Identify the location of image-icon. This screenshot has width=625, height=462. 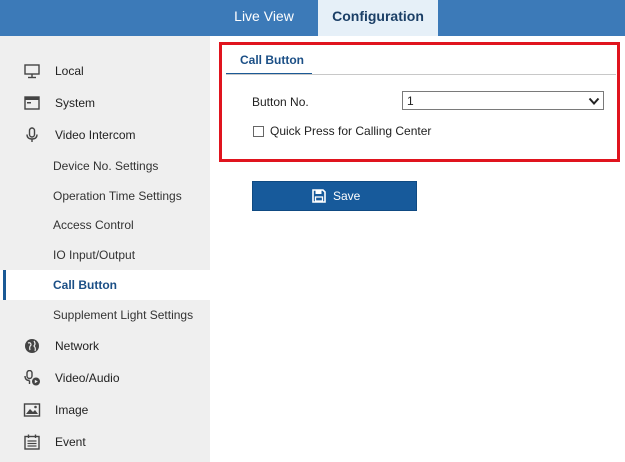
(32, 410).